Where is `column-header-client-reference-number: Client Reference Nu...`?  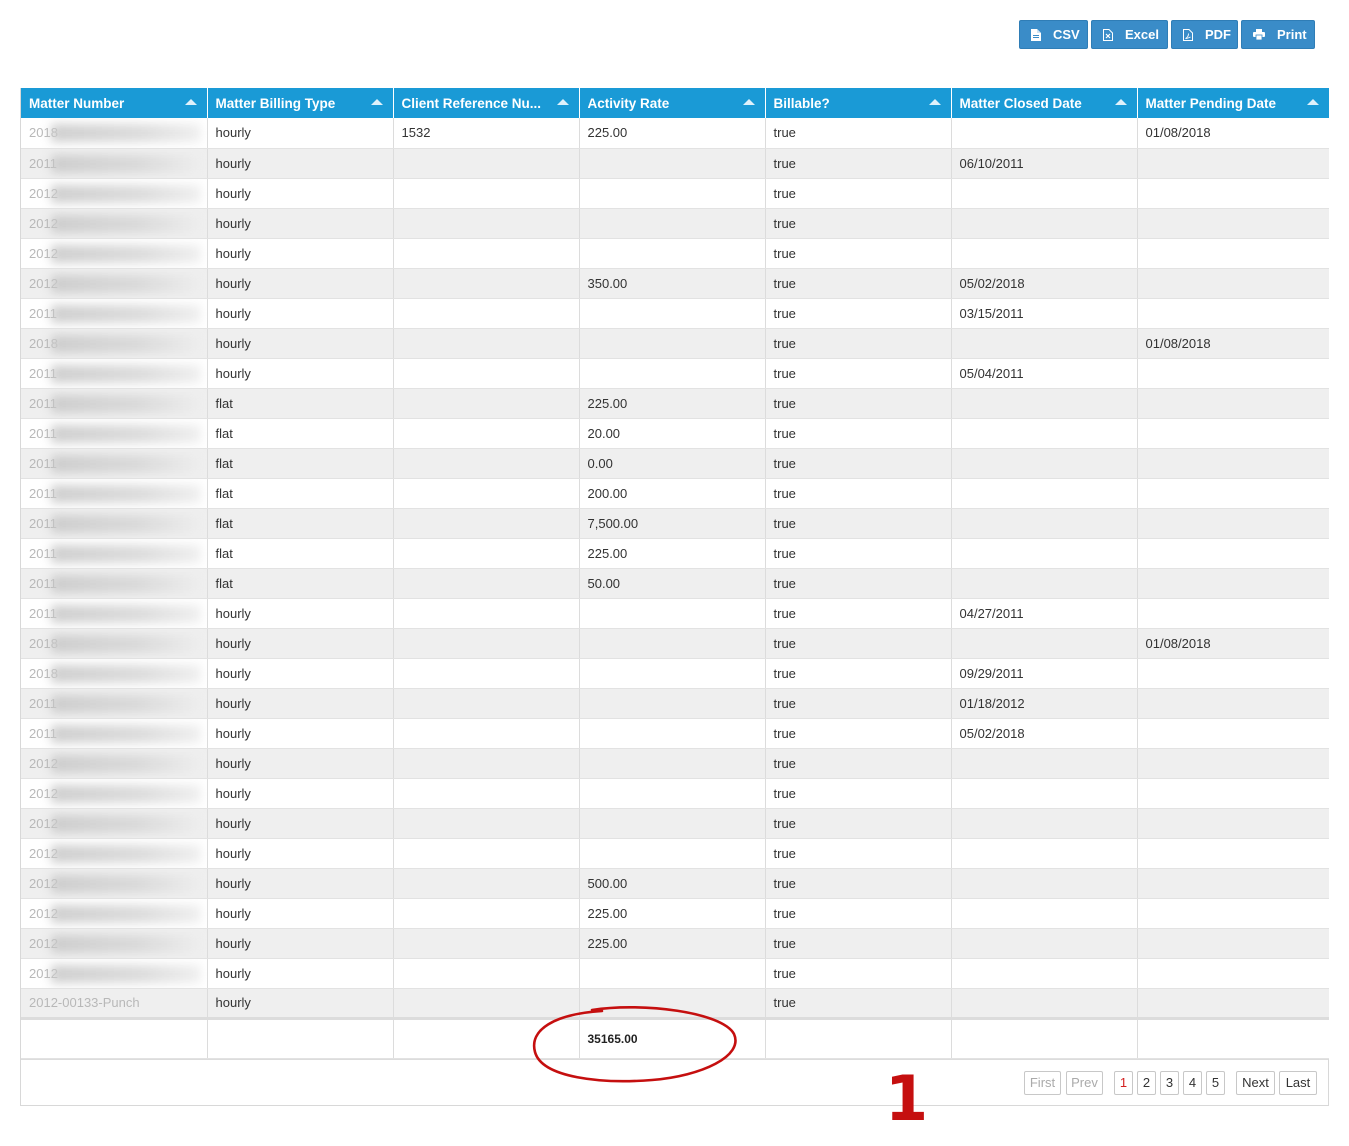
column-header-client-reference-number: Client Reference Nu... is located at coordinates (486, 103).